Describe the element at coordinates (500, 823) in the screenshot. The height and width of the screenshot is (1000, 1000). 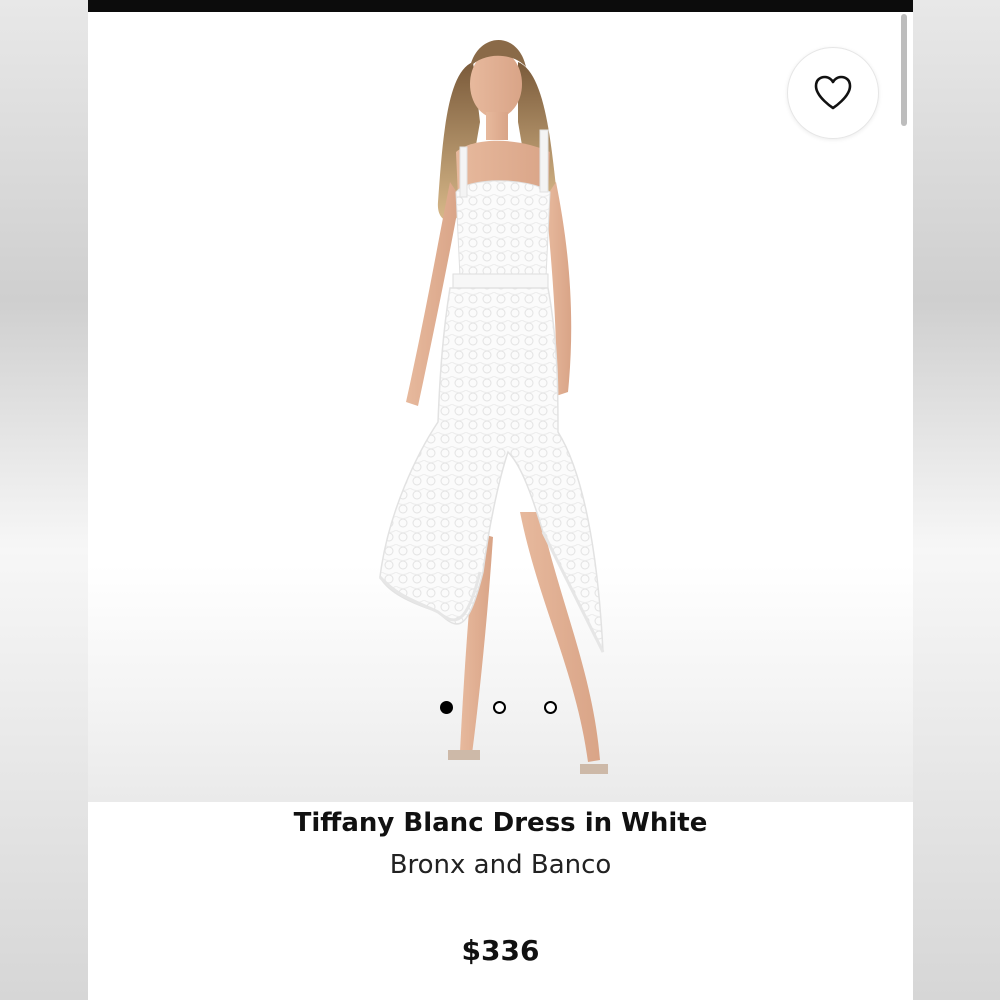
I see `product-title: Tiffany Blanc Dress in White` at that location.